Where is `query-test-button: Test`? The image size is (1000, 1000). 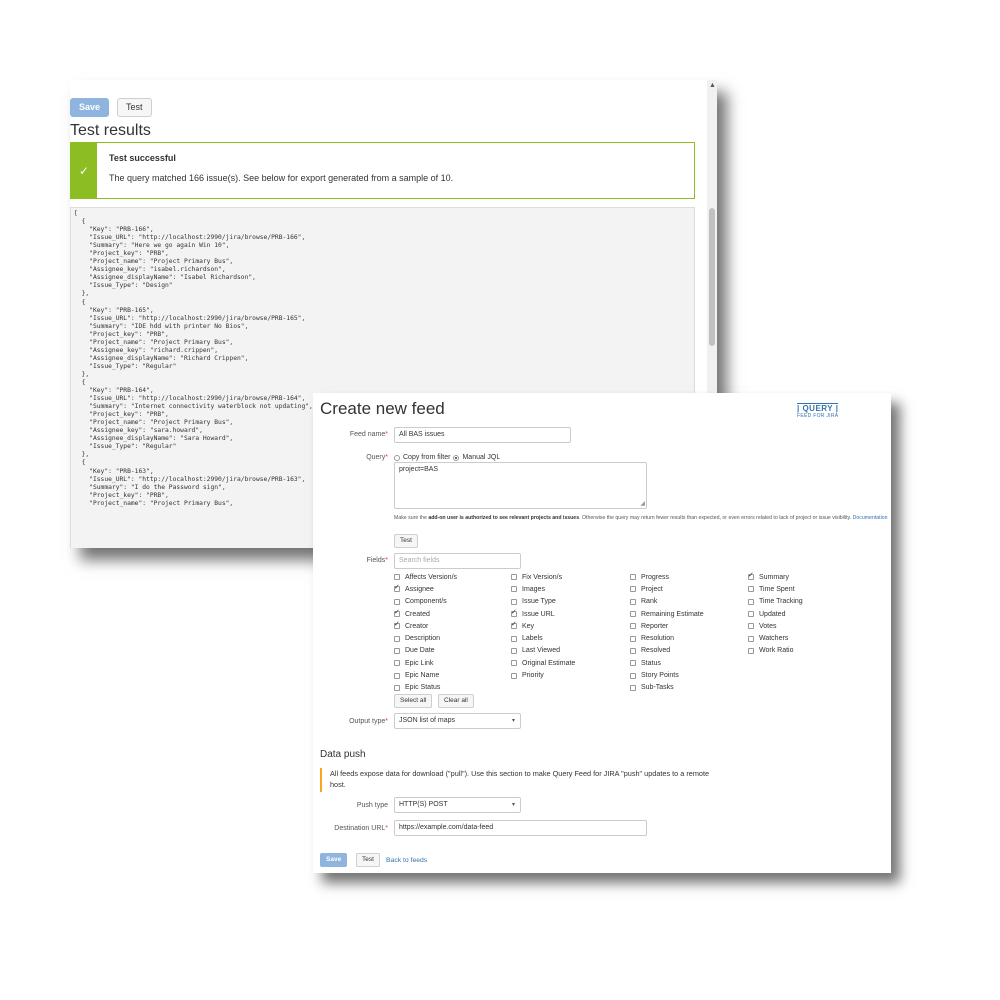 query-test-button: Test is located at coordinates (406, 541).